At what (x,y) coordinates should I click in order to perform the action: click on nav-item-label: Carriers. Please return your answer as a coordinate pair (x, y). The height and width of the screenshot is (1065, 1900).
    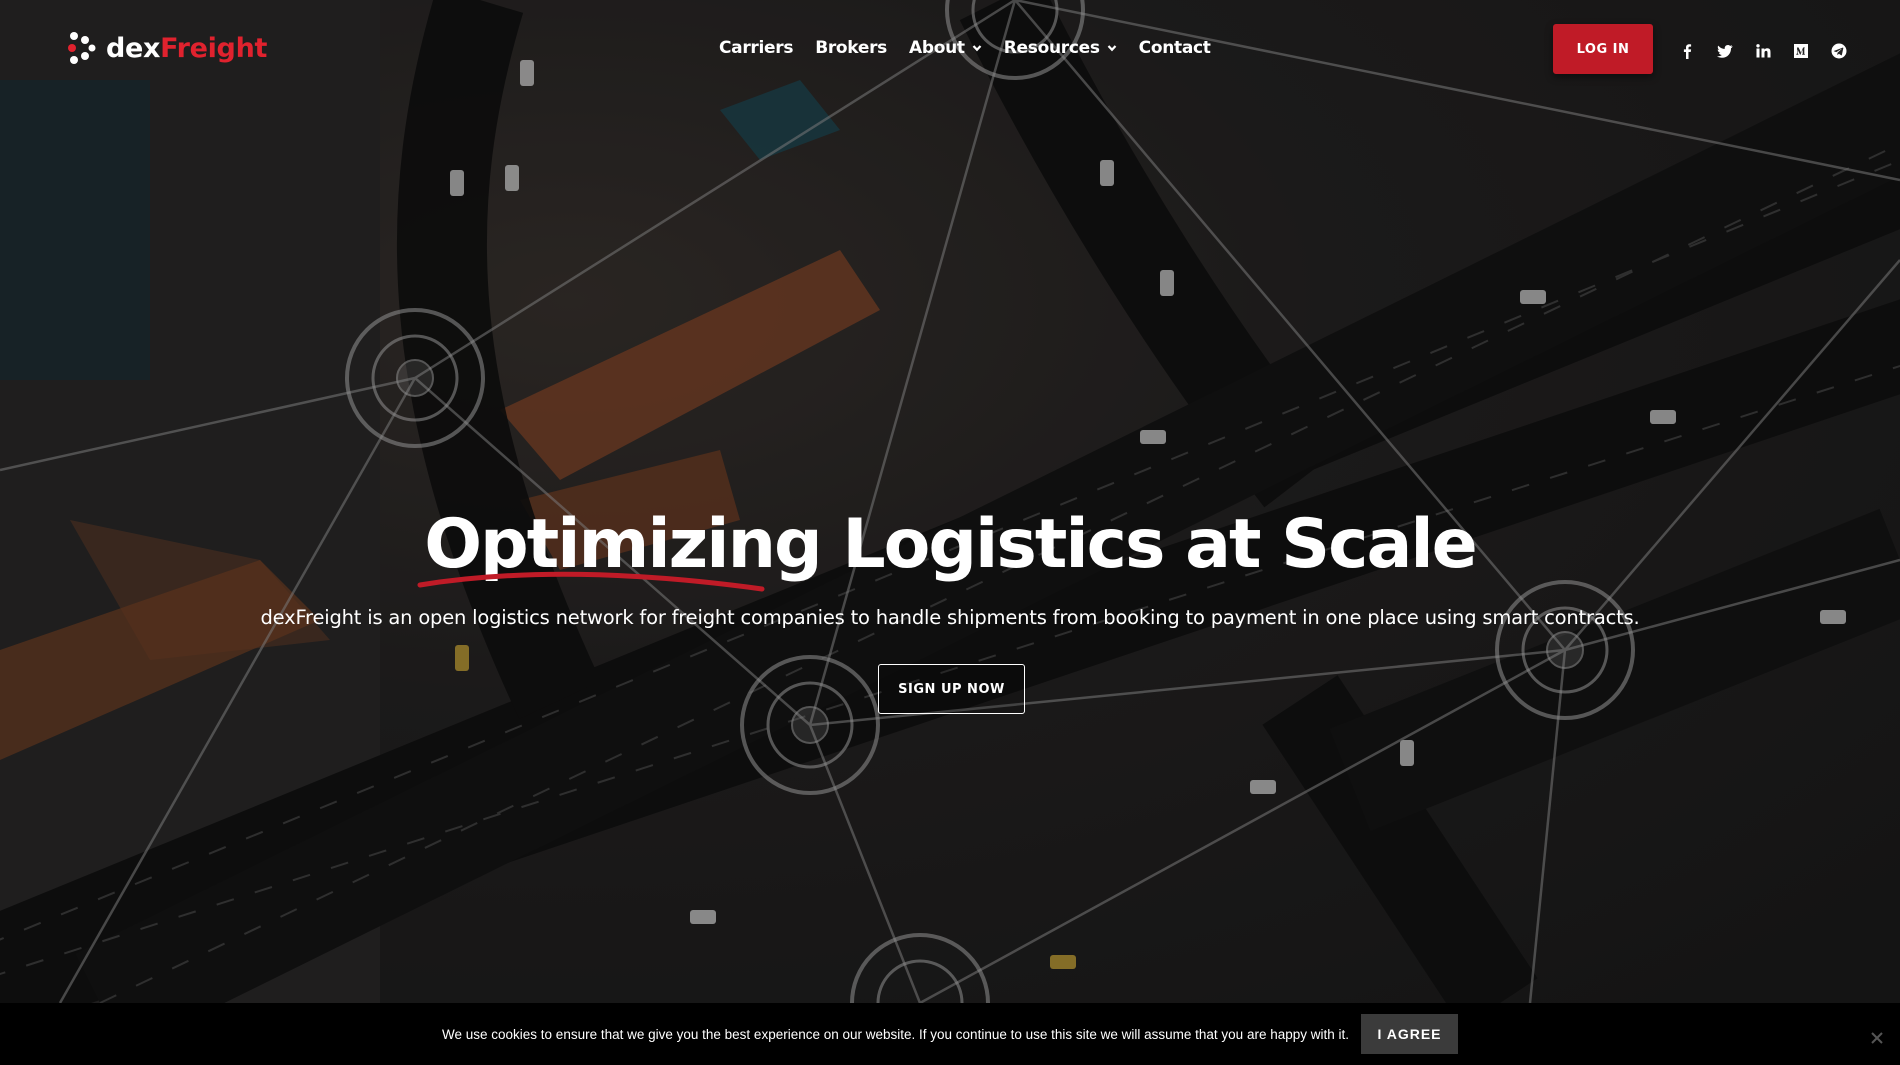
    Looking at the image, I should click on (756, 48).